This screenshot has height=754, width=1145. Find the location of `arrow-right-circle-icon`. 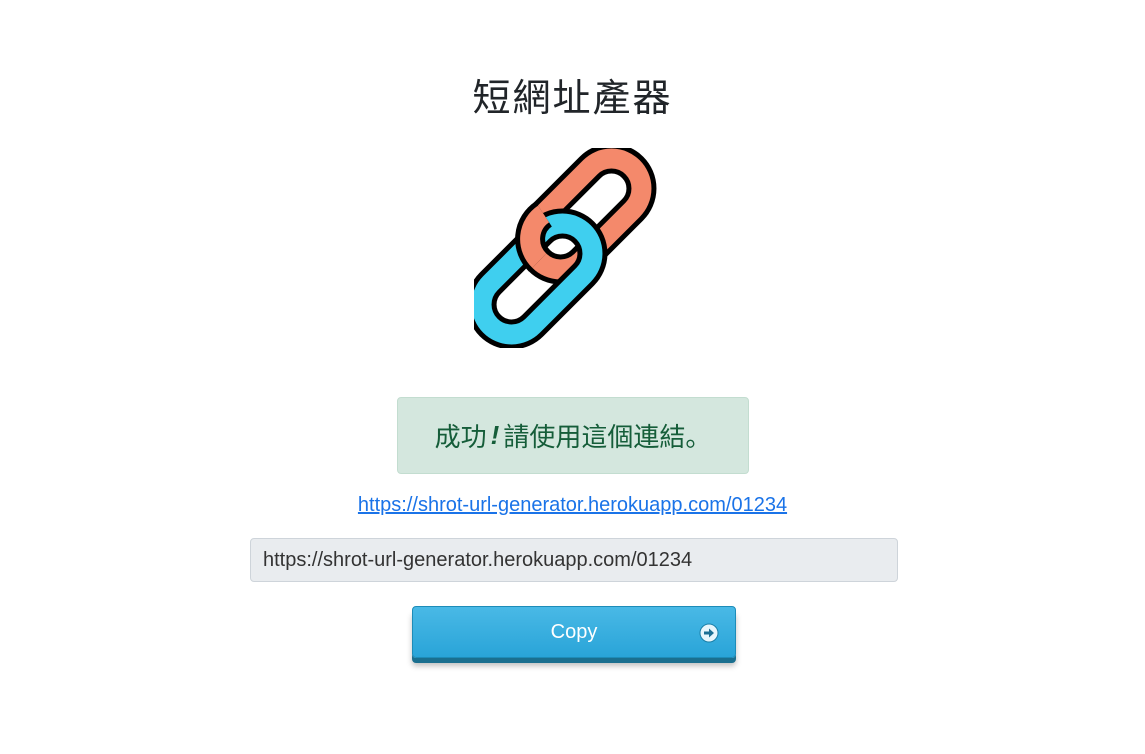

arrow-right-circle-icon is located at coordinates (709, 633).